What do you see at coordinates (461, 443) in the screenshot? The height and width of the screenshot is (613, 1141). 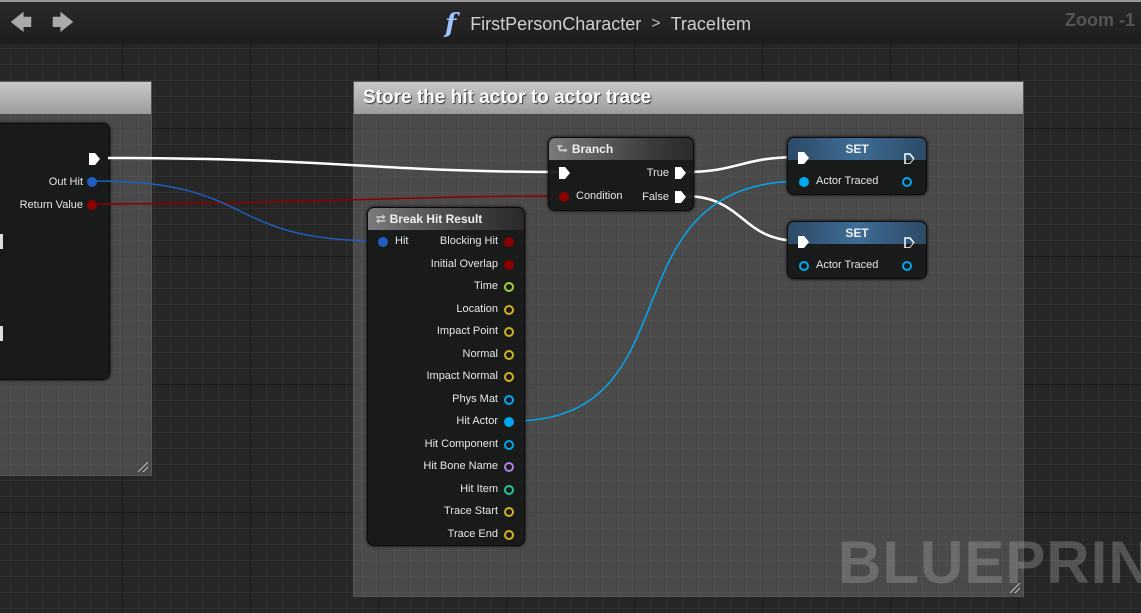 I see `output-label-hit-component: Hit Component` at bounding box center [461, 443].